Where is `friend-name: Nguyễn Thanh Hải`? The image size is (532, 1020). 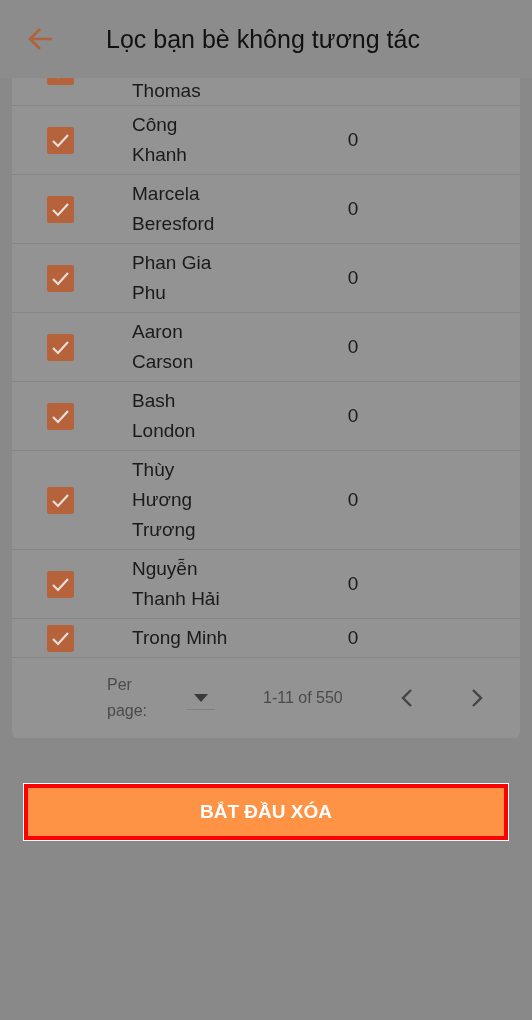
friend-name: Nguyễn Thanh Hải is located at coordinates (176, 584).